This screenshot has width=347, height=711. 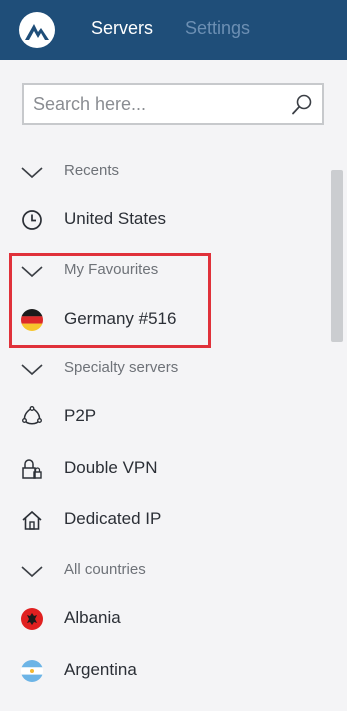 I want to click on section-specialty-servers: Specialty servers, so click(x=165, y=369).